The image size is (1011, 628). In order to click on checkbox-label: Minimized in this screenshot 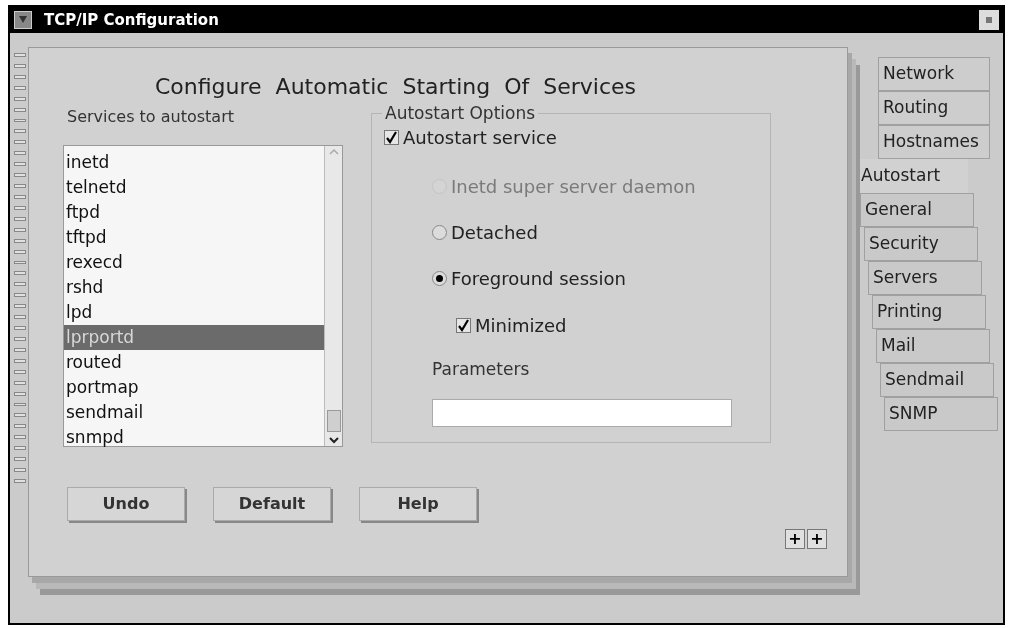, I will do `click(521, 325)`.